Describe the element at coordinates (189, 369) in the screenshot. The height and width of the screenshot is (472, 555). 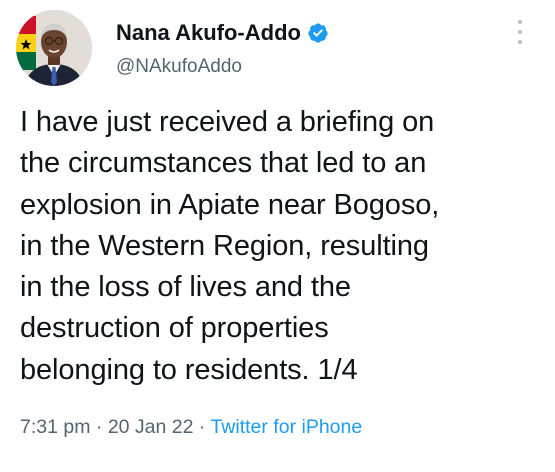
I see `tweet-text-line: belonging to residents. 1/4` at that location.